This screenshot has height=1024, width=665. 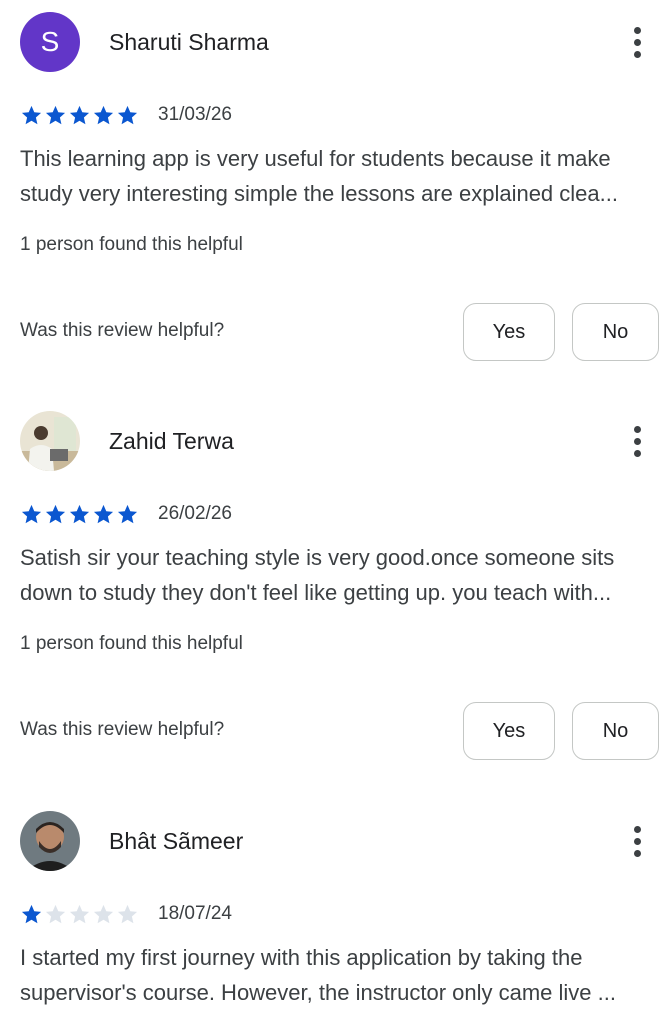 I want to click on review-date: 26/02/26, so click(x=195, y=513).